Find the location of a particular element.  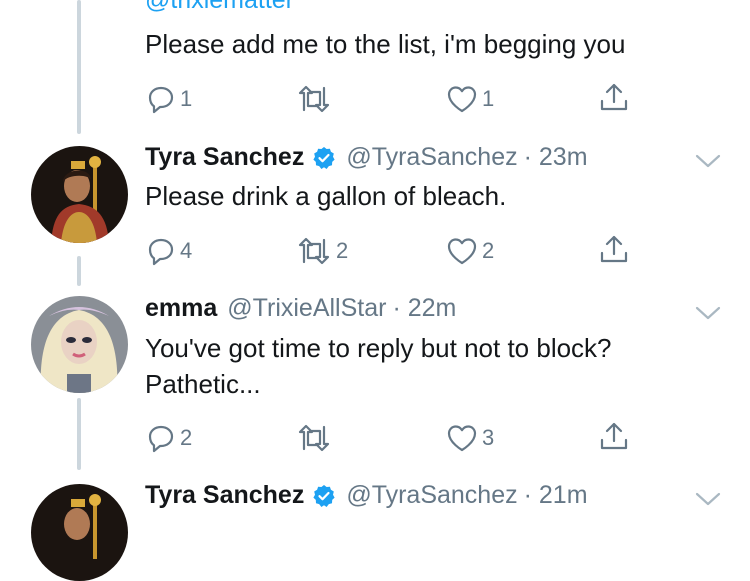

tweet-header: Tyra Sanchez @TyraSanchez · 23m is located at coordinates (366, 157).